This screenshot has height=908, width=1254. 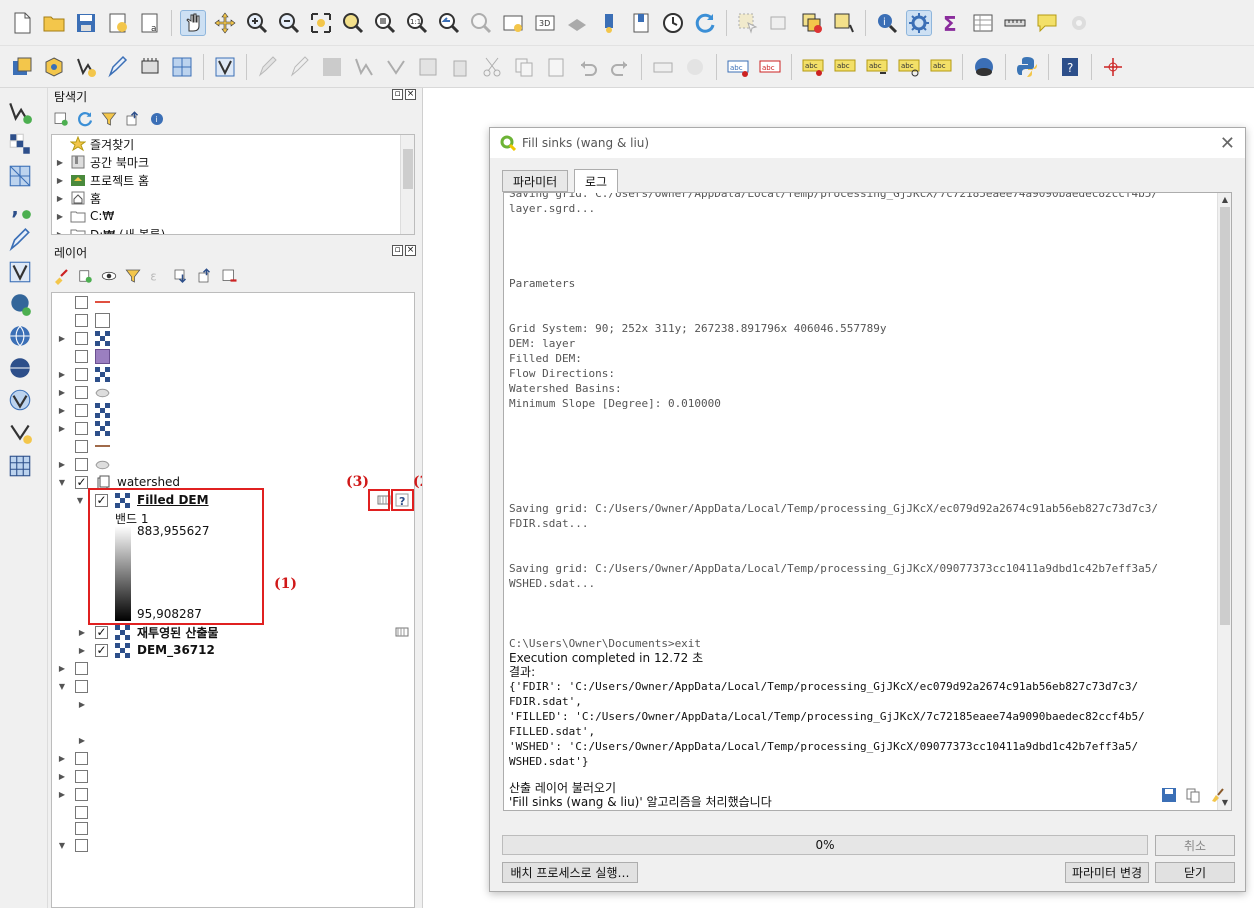 I want to click on new-geopackage-icon, so click(x=54, y=67).